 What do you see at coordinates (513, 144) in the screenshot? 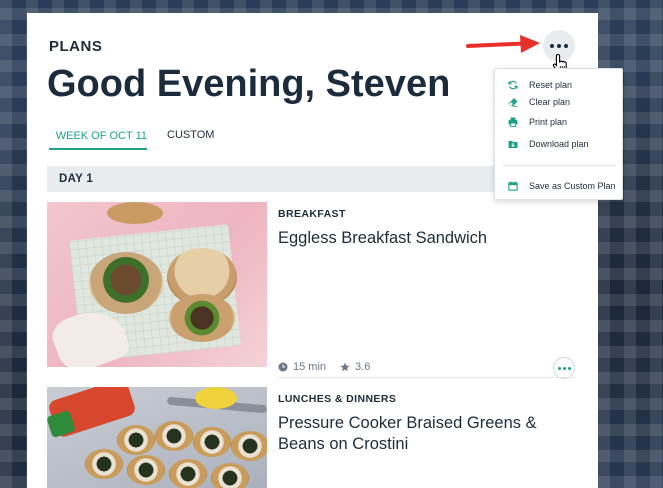
I see `download-folder-icon` at bounding box center [513, 144].